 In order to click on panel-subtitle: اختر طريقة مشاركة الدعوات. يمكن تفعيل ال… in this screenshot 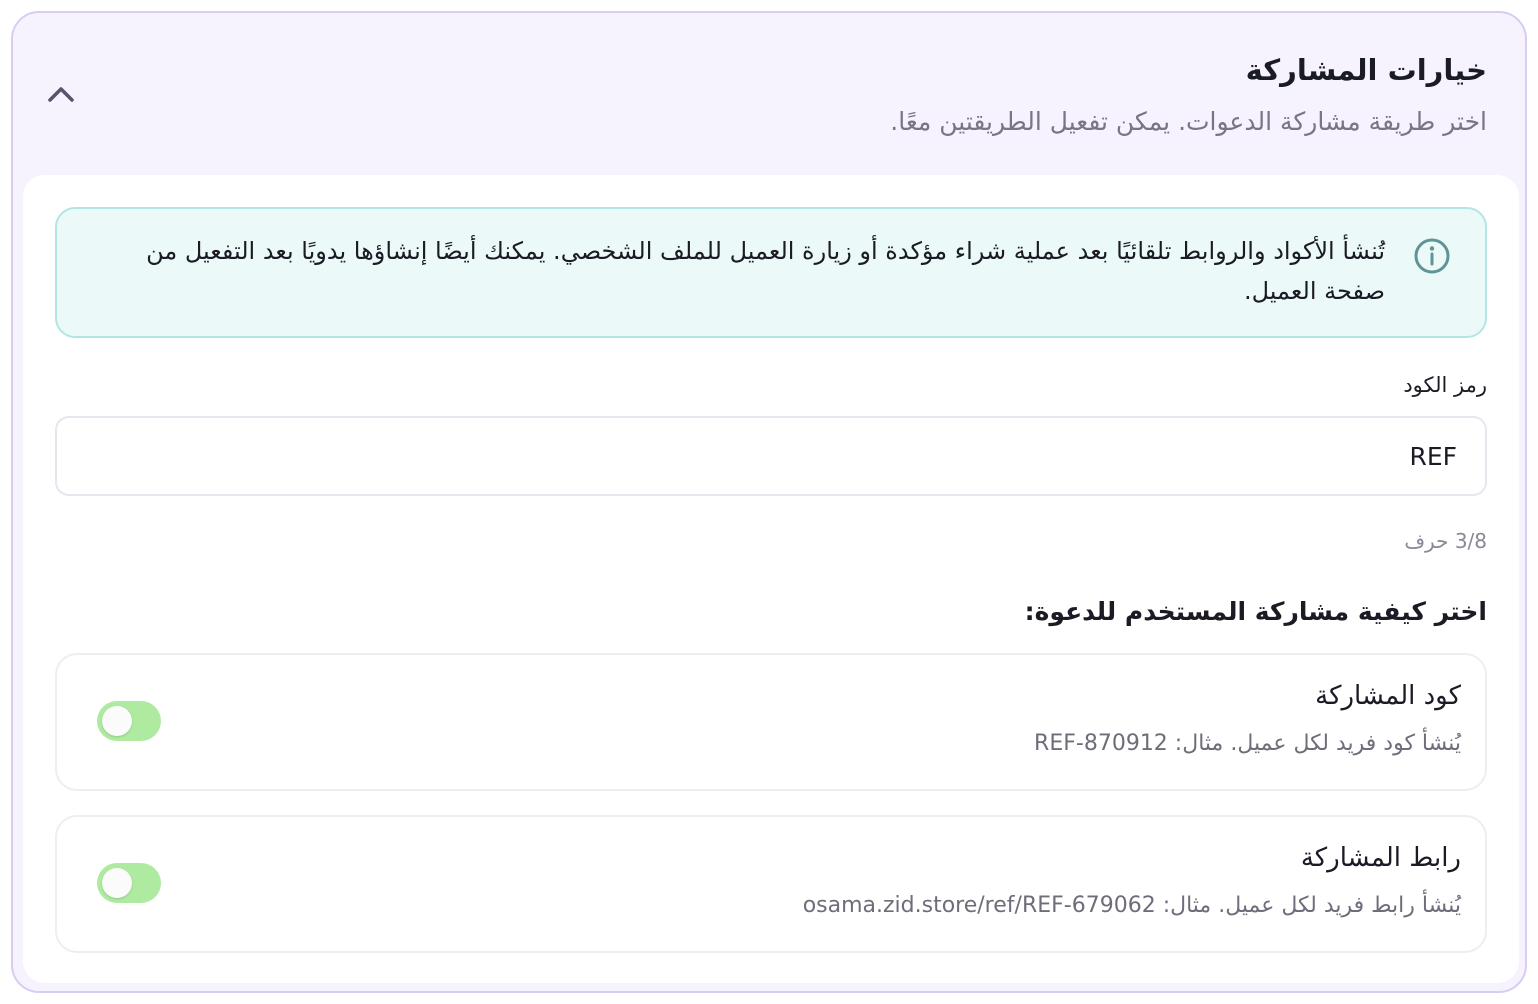, I will do `click(1188, 121)`.